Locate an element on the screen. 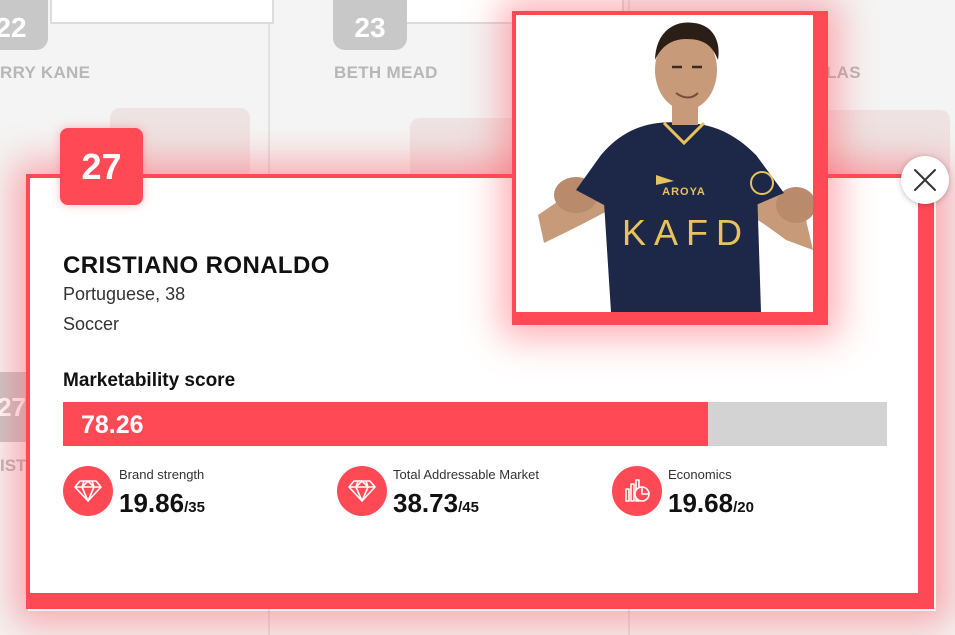 This screenshot has height=635, width=955. marketability-score-value: 78.26 is located at coordinates (112, 425).